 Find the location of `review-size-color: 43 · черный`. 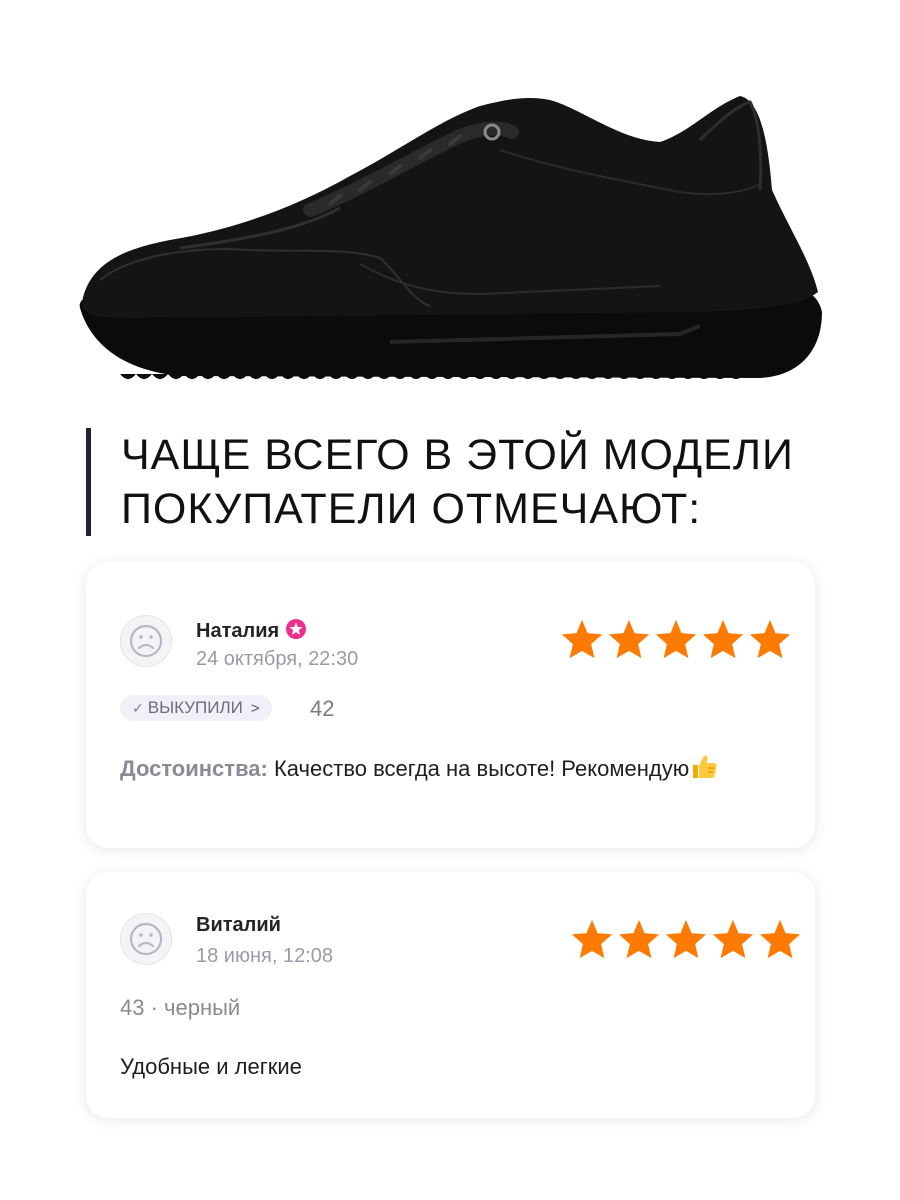

review-size-color: 43 · черный is located at coordinates (180, 1007).